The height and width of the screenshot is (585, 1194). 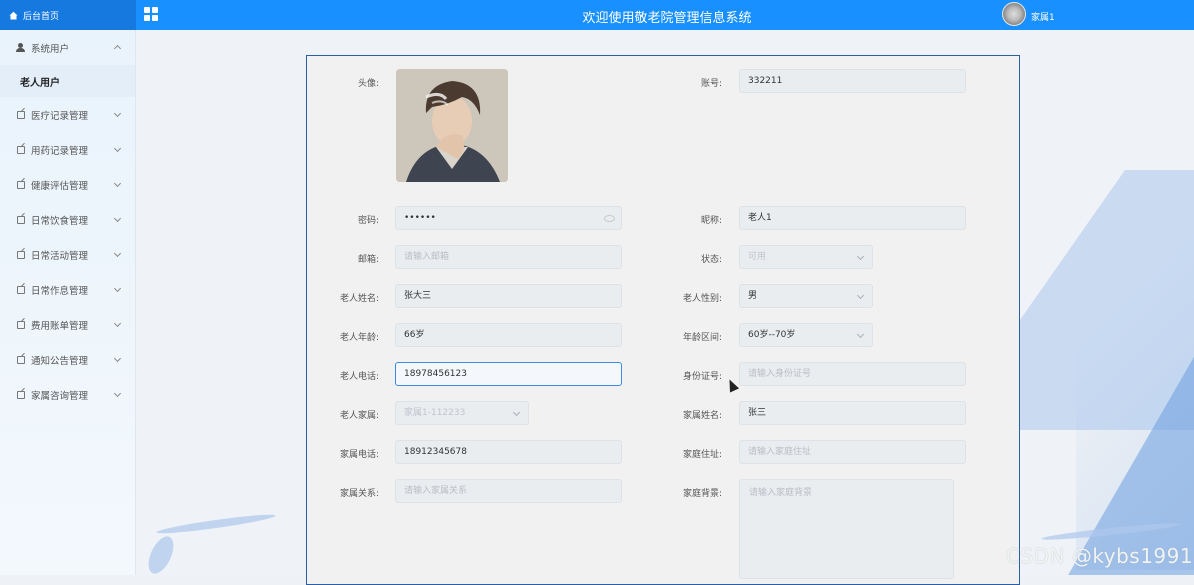 What do you see at coordinates (852, 81) in the screenshot?
I see `account-field: 332211` at bounding box center [852, 81].